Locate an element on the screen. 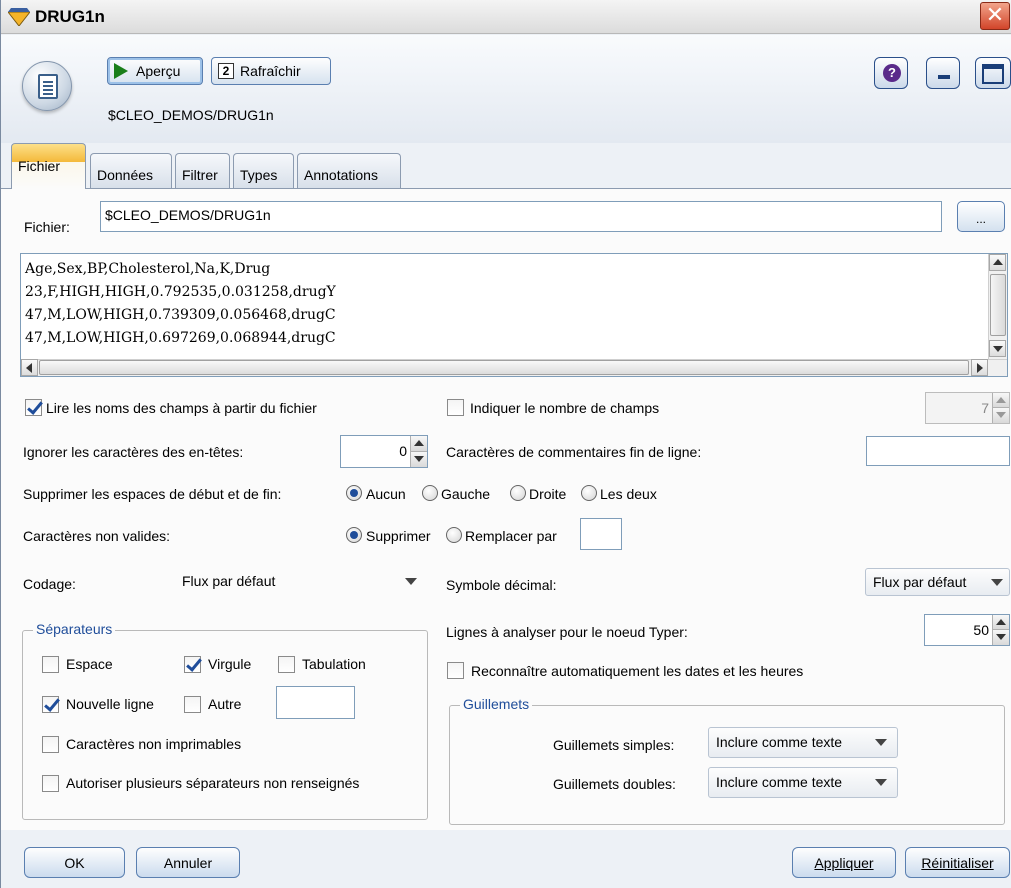  comma-checkbox is located at coordinates (192, 664).